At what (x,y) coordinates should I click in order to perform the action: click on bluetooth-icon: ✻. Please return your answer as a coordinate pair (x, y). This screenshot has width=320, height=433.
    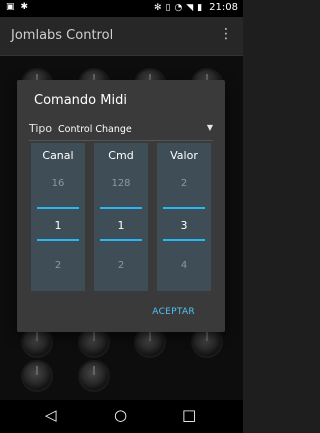
    Looking at the image, I should click on (157, 7).